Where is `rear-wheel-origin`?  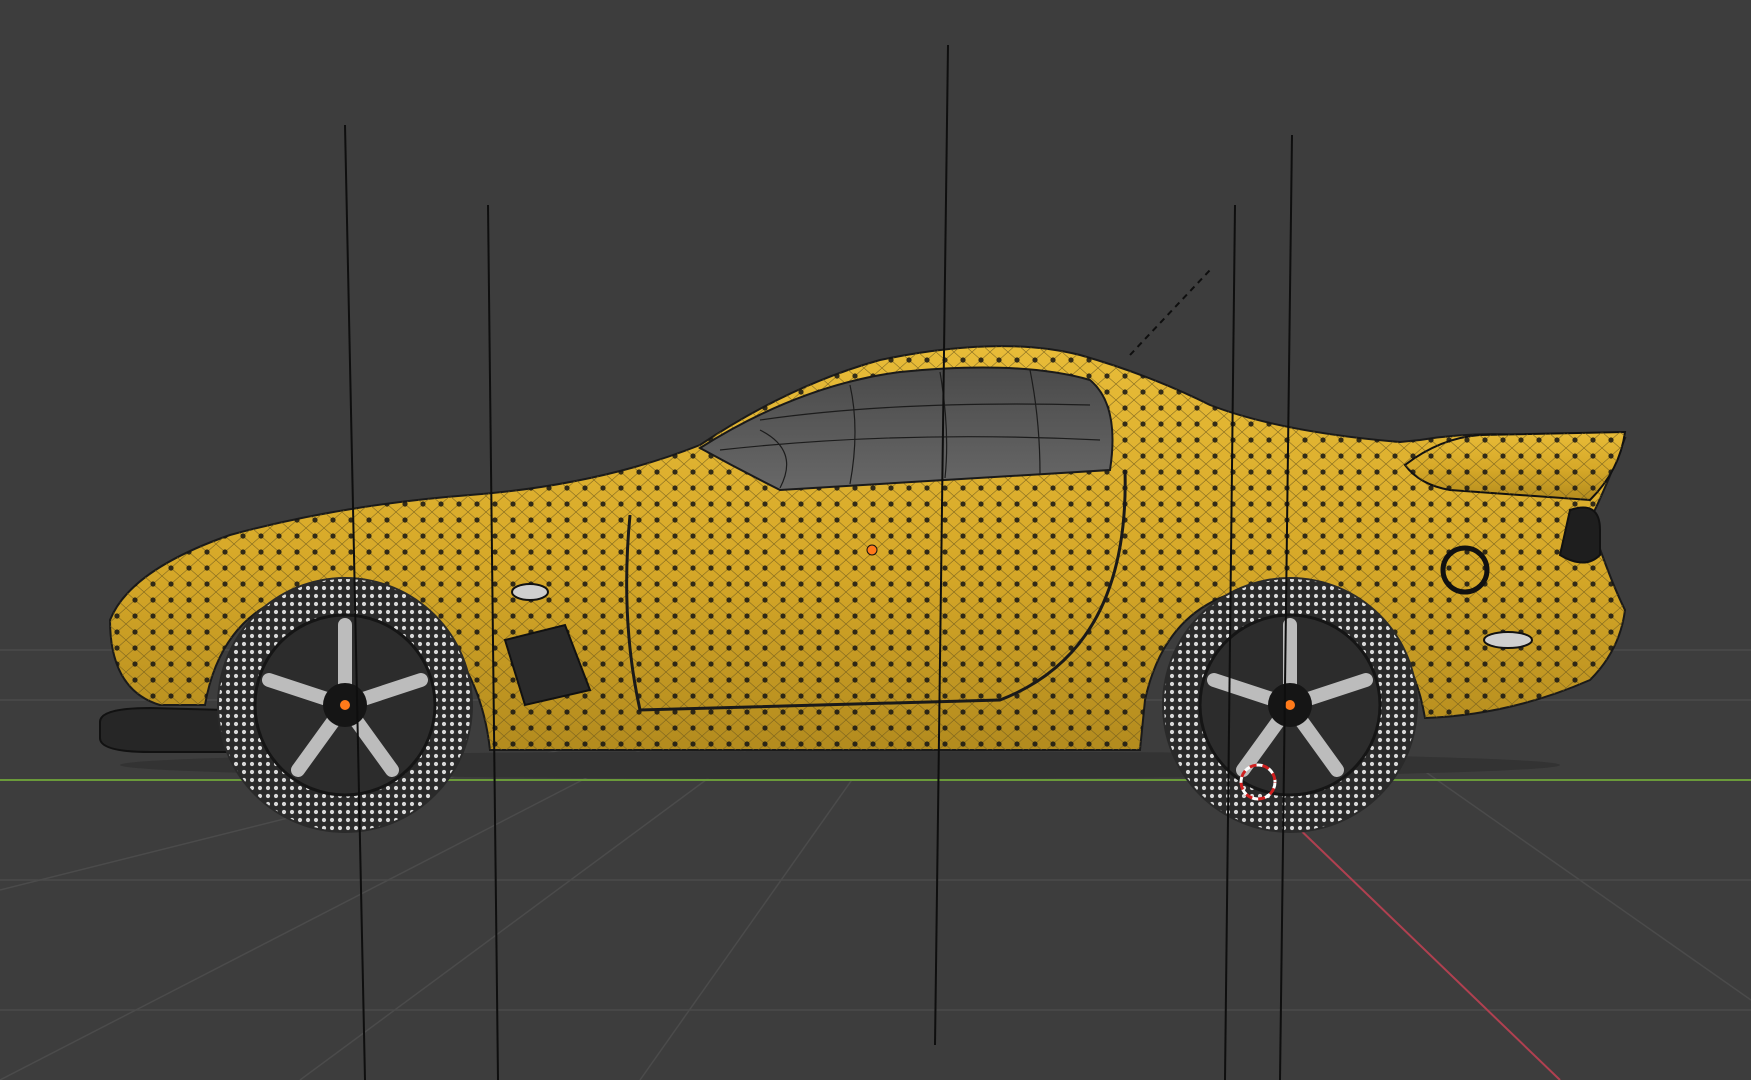
rear-wheel-origin is located at coordinates (1290, 705).